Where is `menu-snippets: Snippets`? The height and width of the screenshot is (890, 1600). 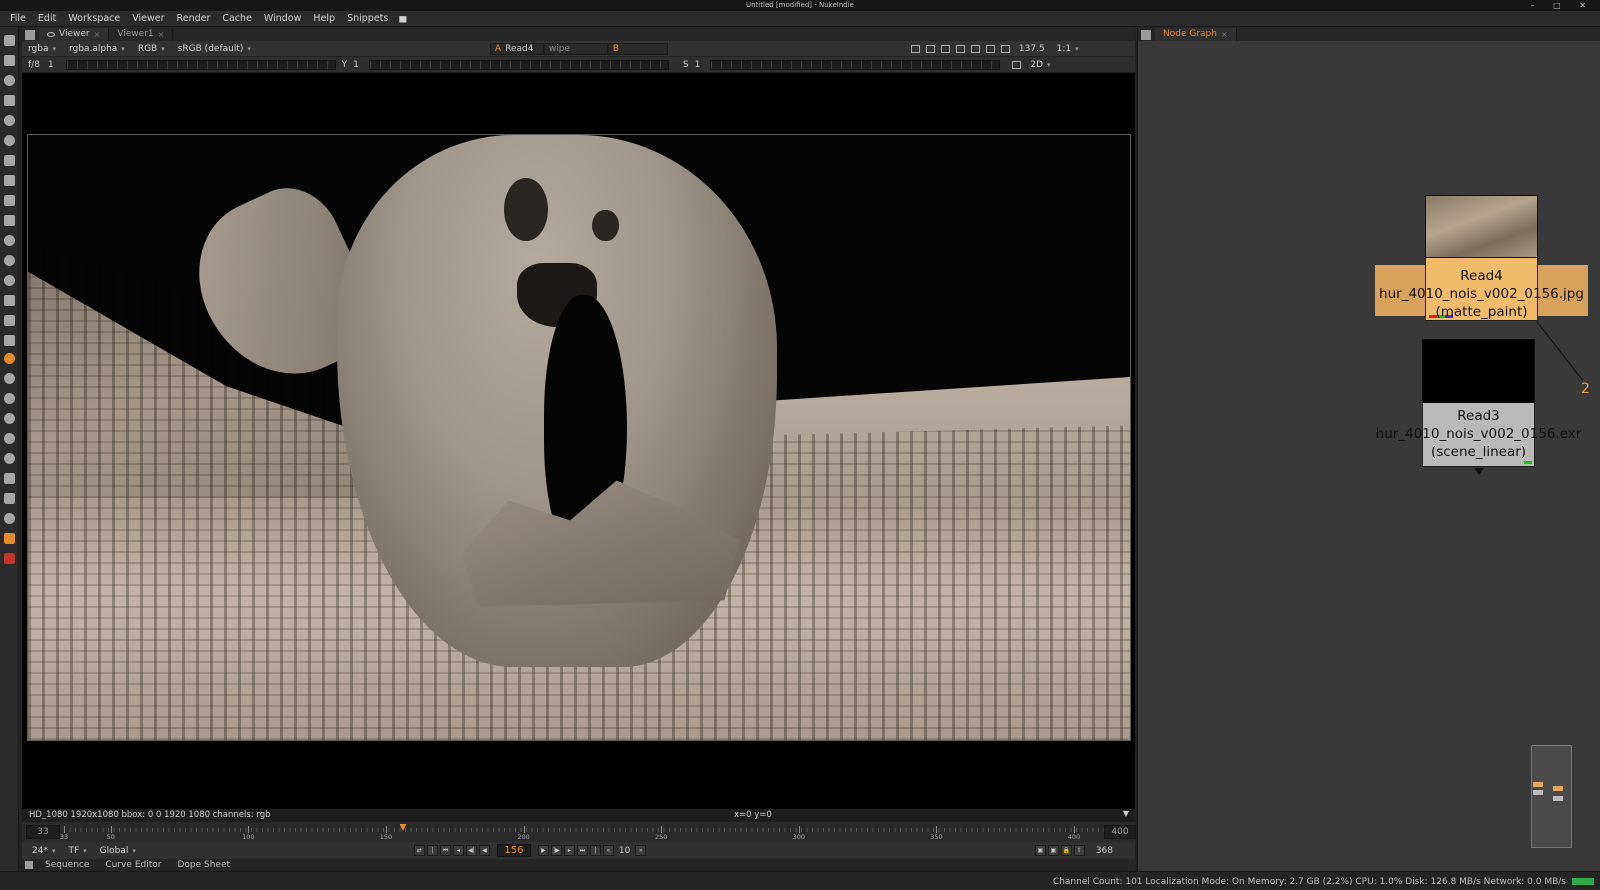 menu-snippets: Snippets is located at coordinates (367, 18).